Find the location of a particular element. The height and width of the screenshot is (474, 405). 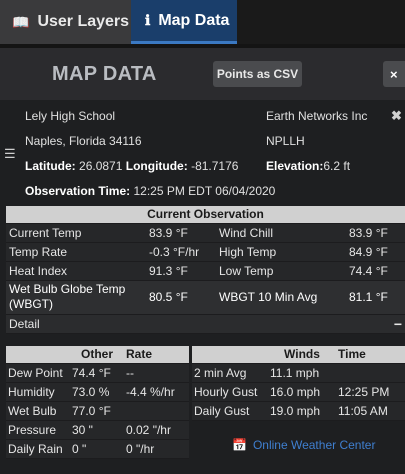

metric-label: Dew Point is located at coordinates (38, 373).